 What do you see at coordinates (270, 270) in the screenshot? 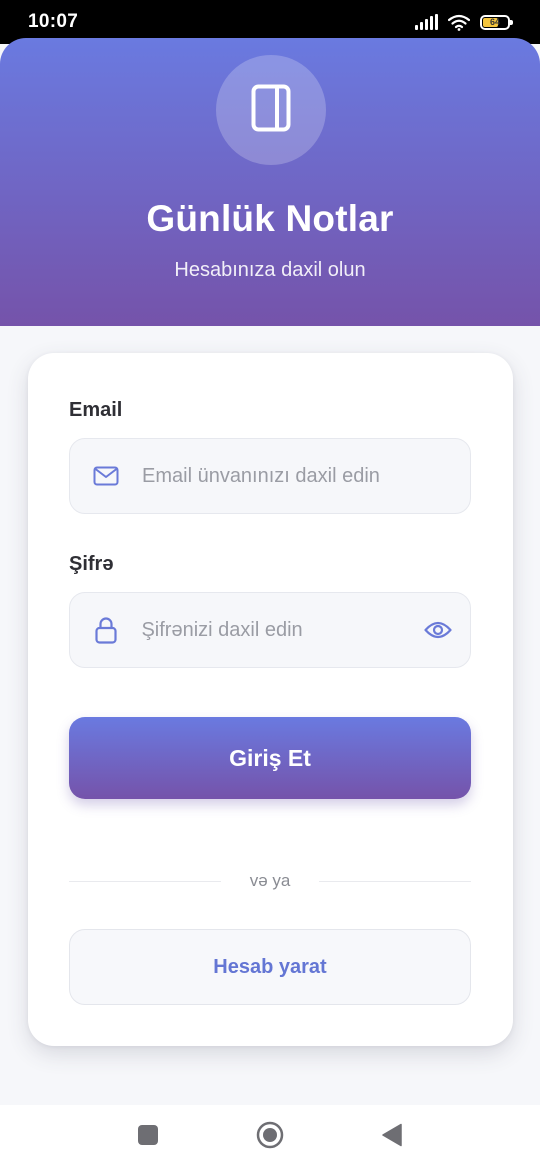
I see `app-subtitle: Hesabınıza daxil olun` at bounding box center [270, 270].